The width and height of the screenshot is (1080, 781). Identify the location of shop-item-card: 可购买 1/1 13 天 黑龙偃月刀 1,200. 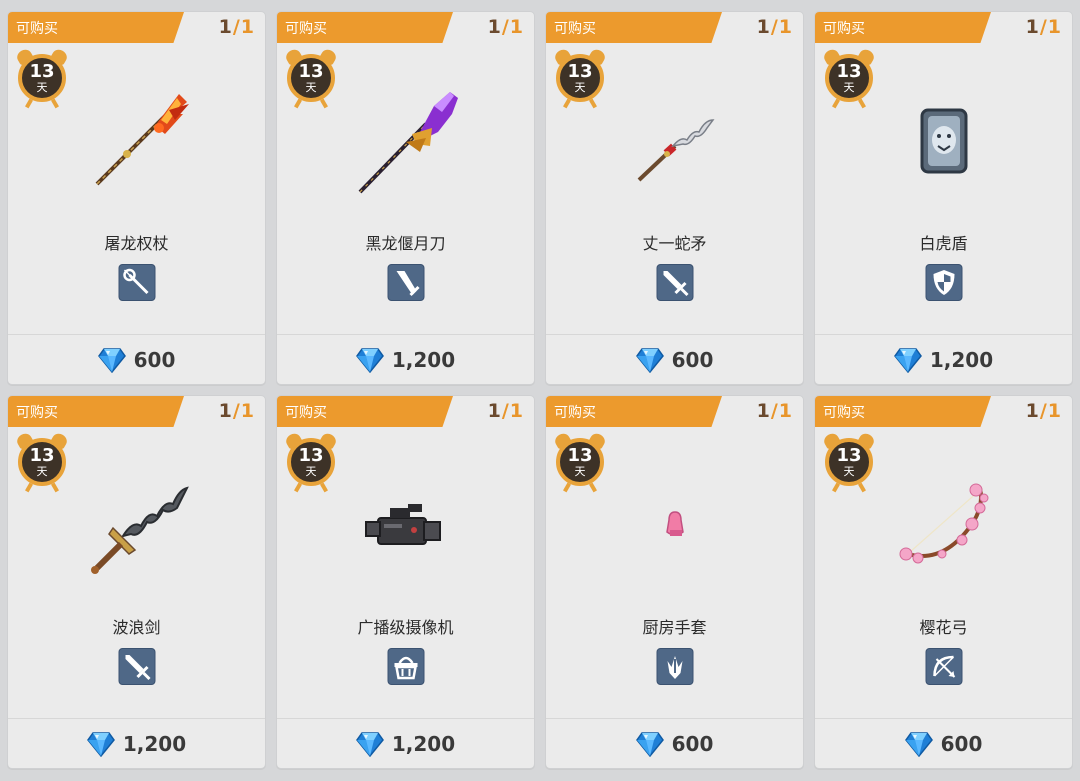
(405, 198).